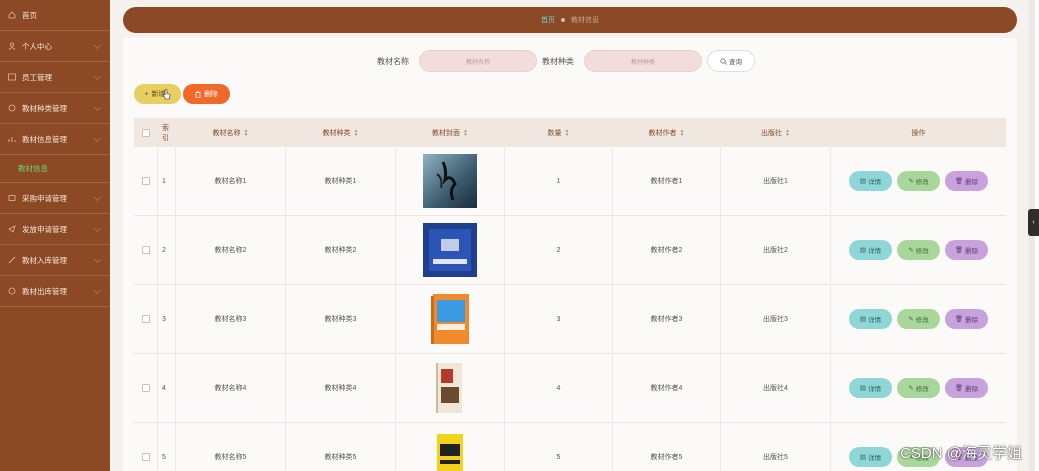 This screenshot has height=471, width=1039. Describe the element at coordinates (37, 77) in the screenshot. I see `sidebar-item-label: 员工管理` at that location.